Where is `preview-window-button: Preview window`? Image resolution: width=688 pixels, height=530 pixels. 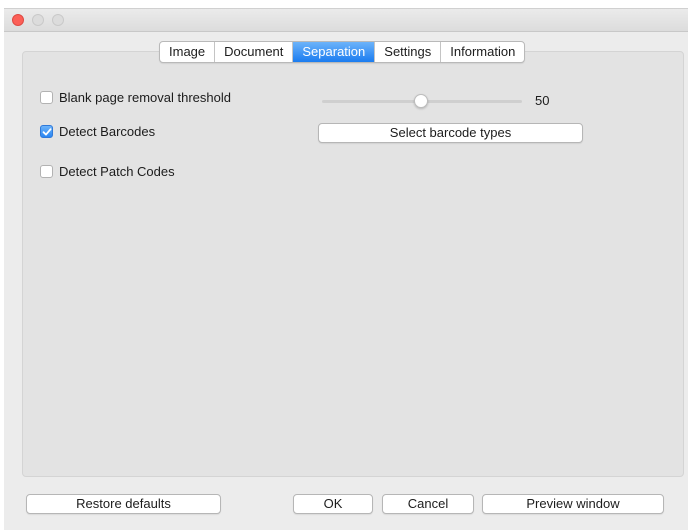
preview-window-button: Preview window is located at coordinates (573, 504).